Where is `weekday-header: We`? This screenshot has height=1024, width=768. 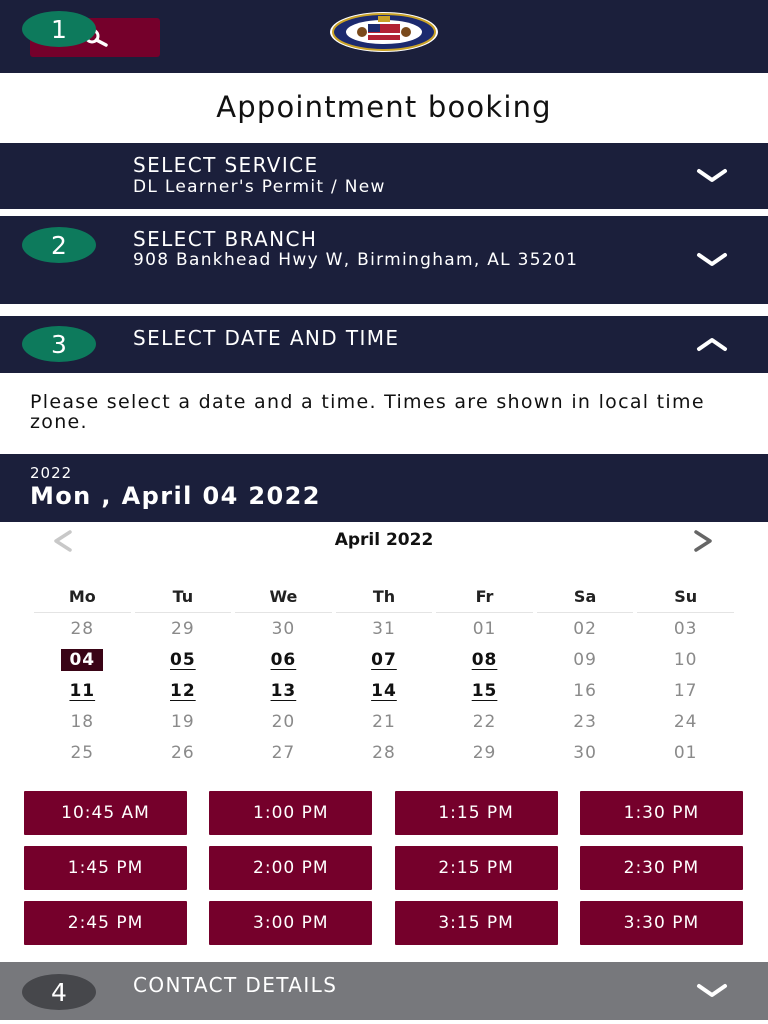 weekday-header: We is located at coordinates (283, 596).